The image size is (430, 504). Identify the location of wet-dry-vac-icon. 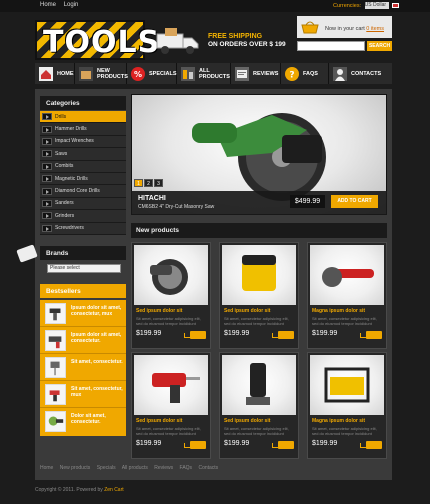
(259, 275).